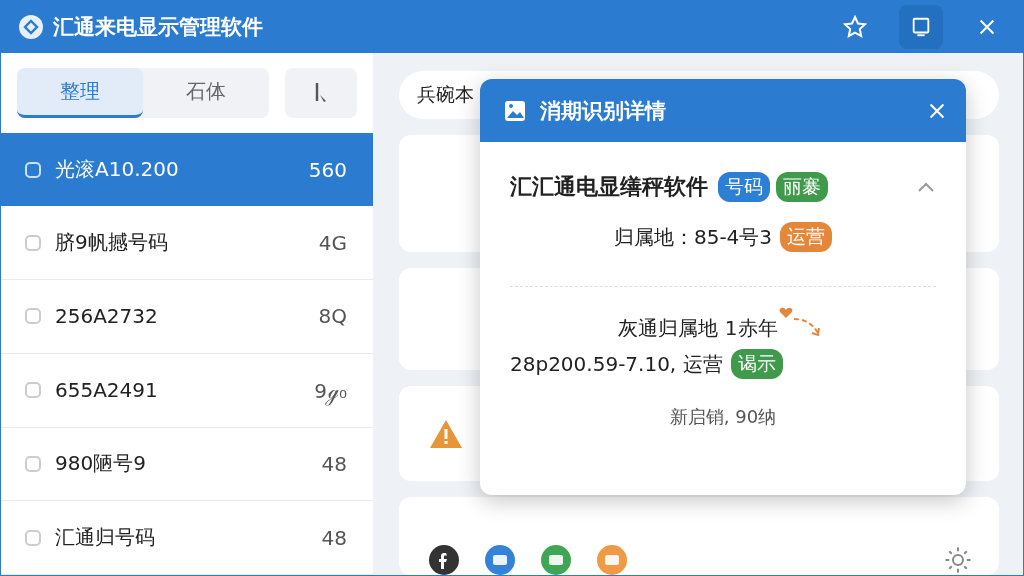 The image size is (1024, 576). Describe the element at coordinates (616, 364) in the screenshot. I see `detail-text: 28p200.59-7.10, 运营` at that location.